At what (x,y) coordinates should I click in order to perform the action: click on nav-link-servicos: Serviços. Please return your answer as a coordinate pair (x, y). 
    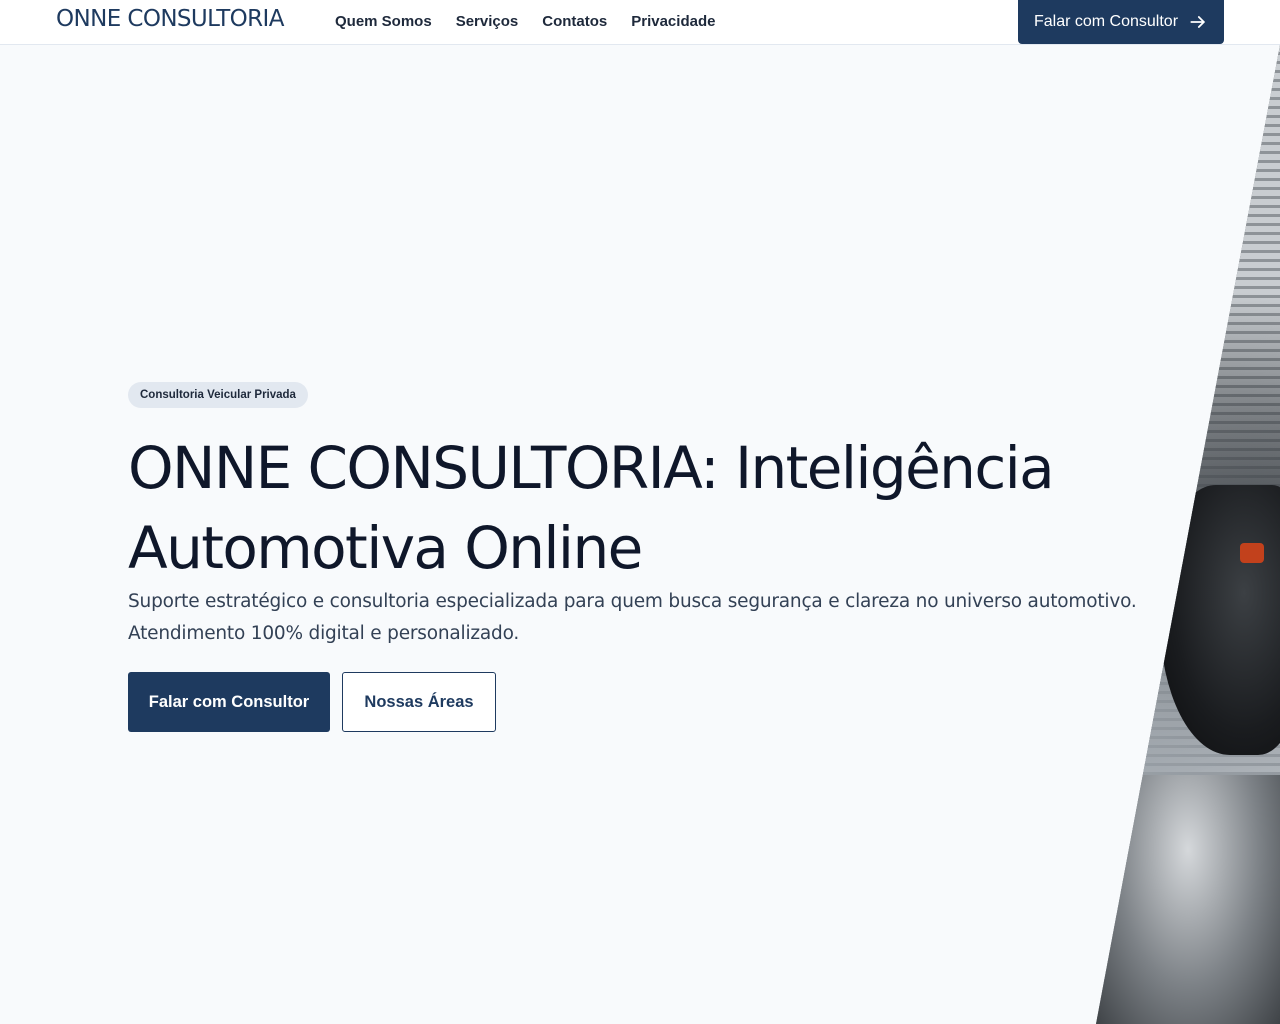
    Looking at the image, I should click on (487, 21).